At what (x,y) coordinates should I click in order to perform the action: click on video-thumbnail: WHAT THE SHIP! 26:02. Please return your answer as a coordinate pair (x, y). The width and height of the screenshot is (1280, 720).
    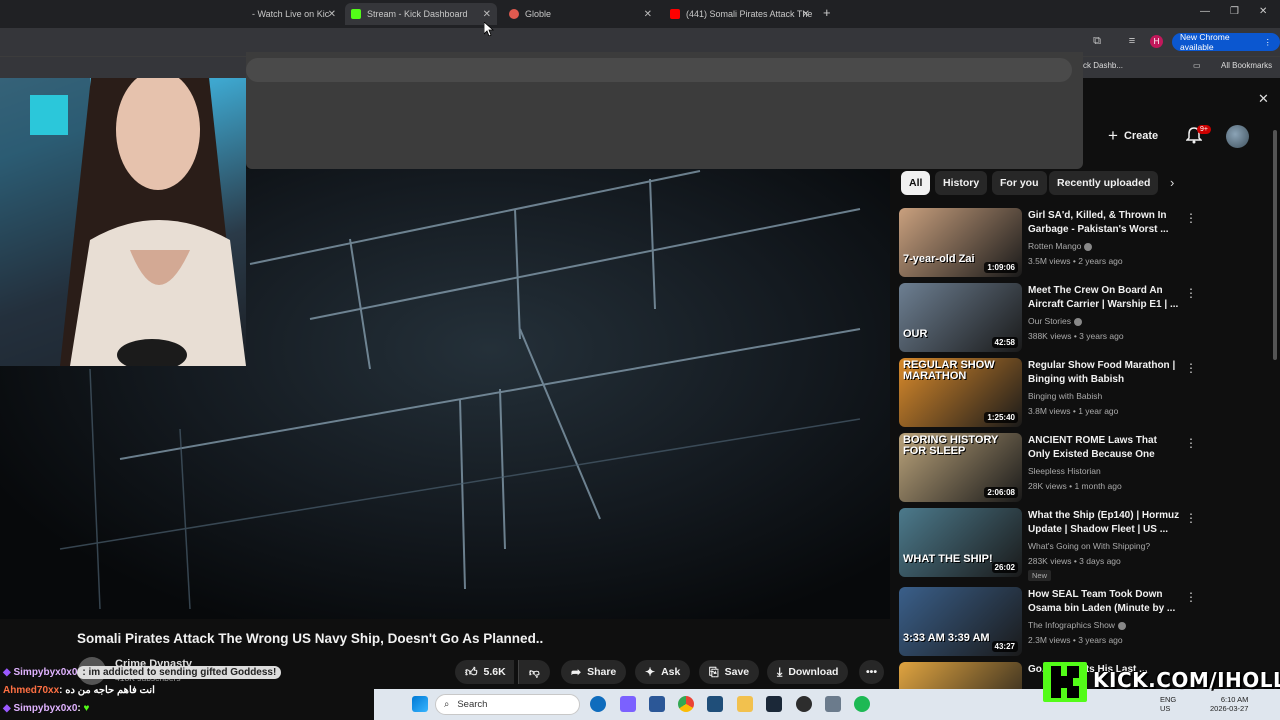
    Looking at the image, I should click on (960, 542).